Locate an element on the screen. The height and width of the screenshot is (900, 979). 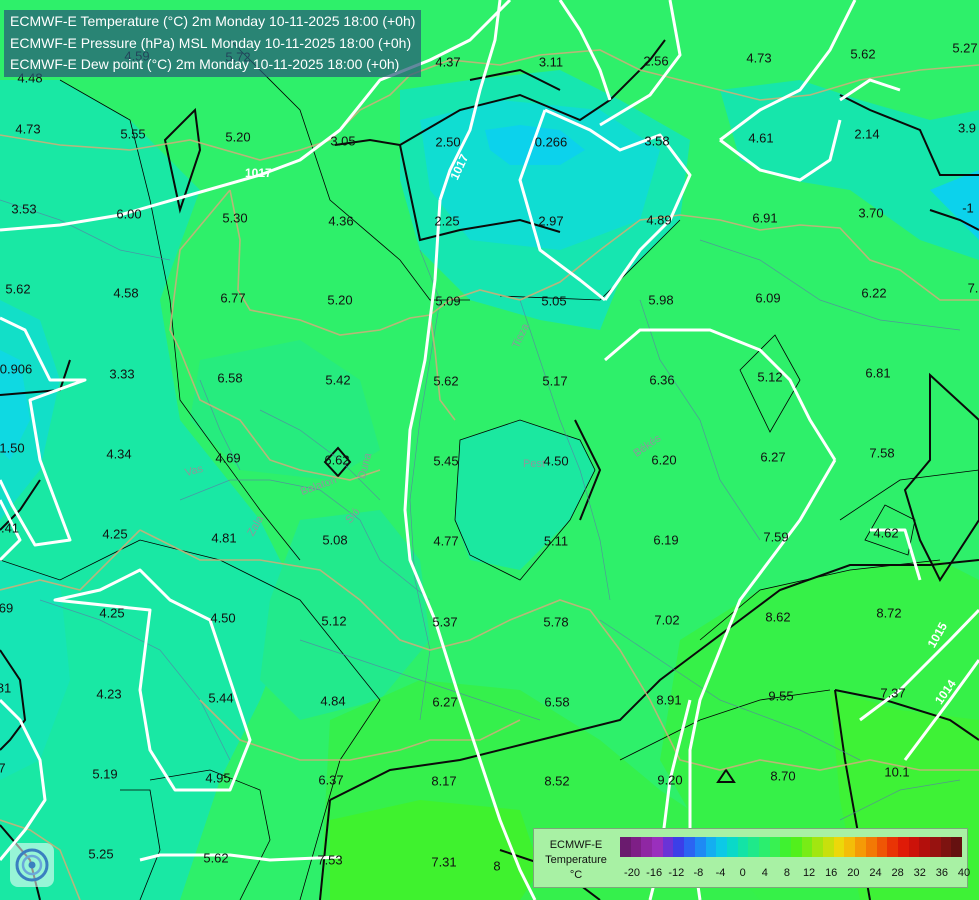
gridpoint-value: 4.84 is located at coordinates (333, 701).